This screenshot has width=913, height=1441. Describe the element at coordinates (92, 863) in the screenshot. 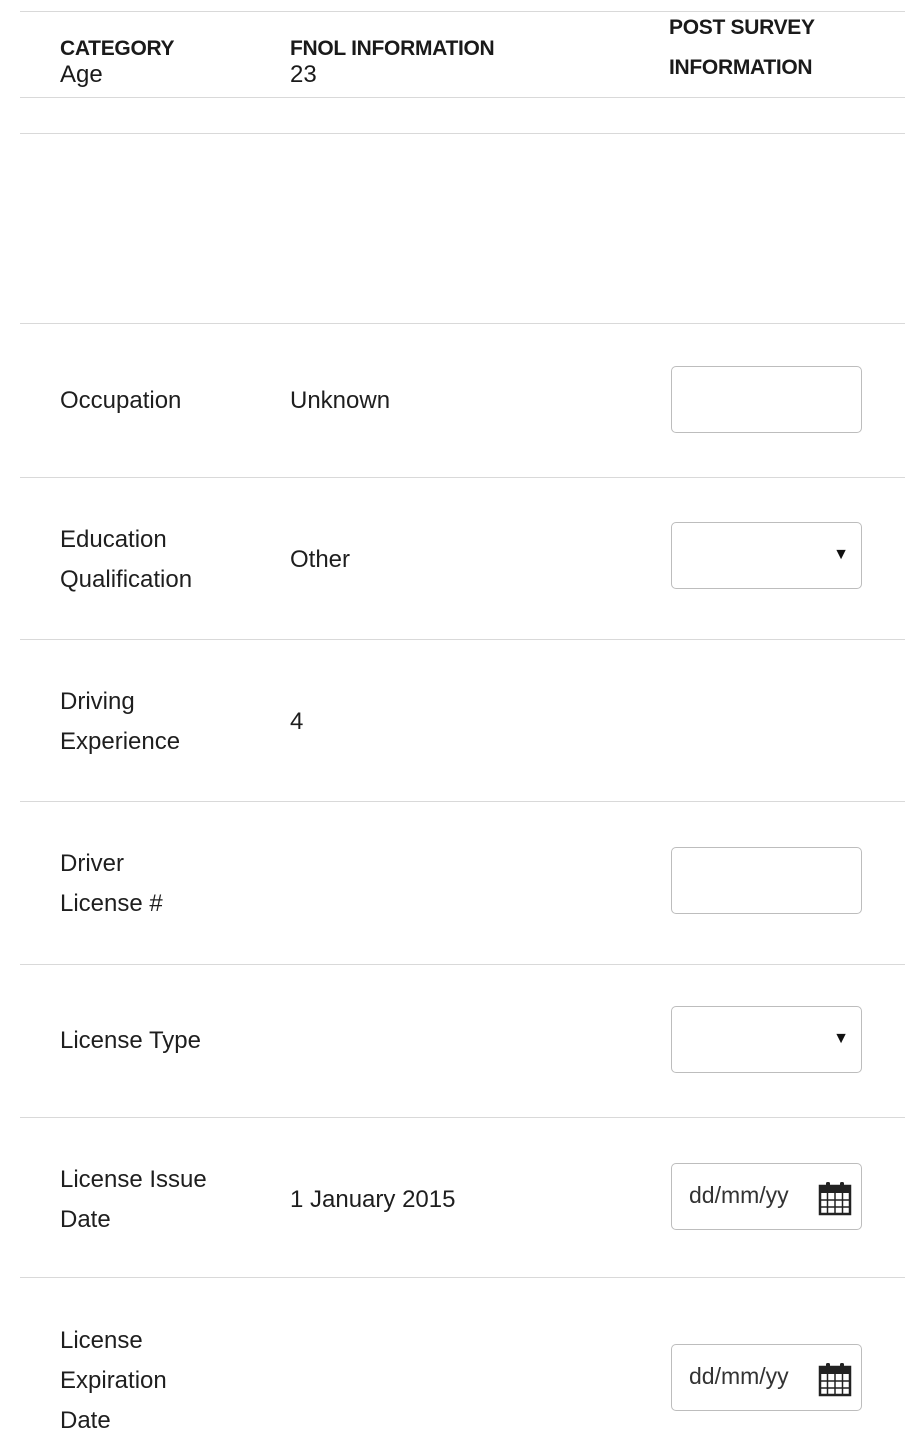

I see `driver-license-label-line1: Driver` at that location.